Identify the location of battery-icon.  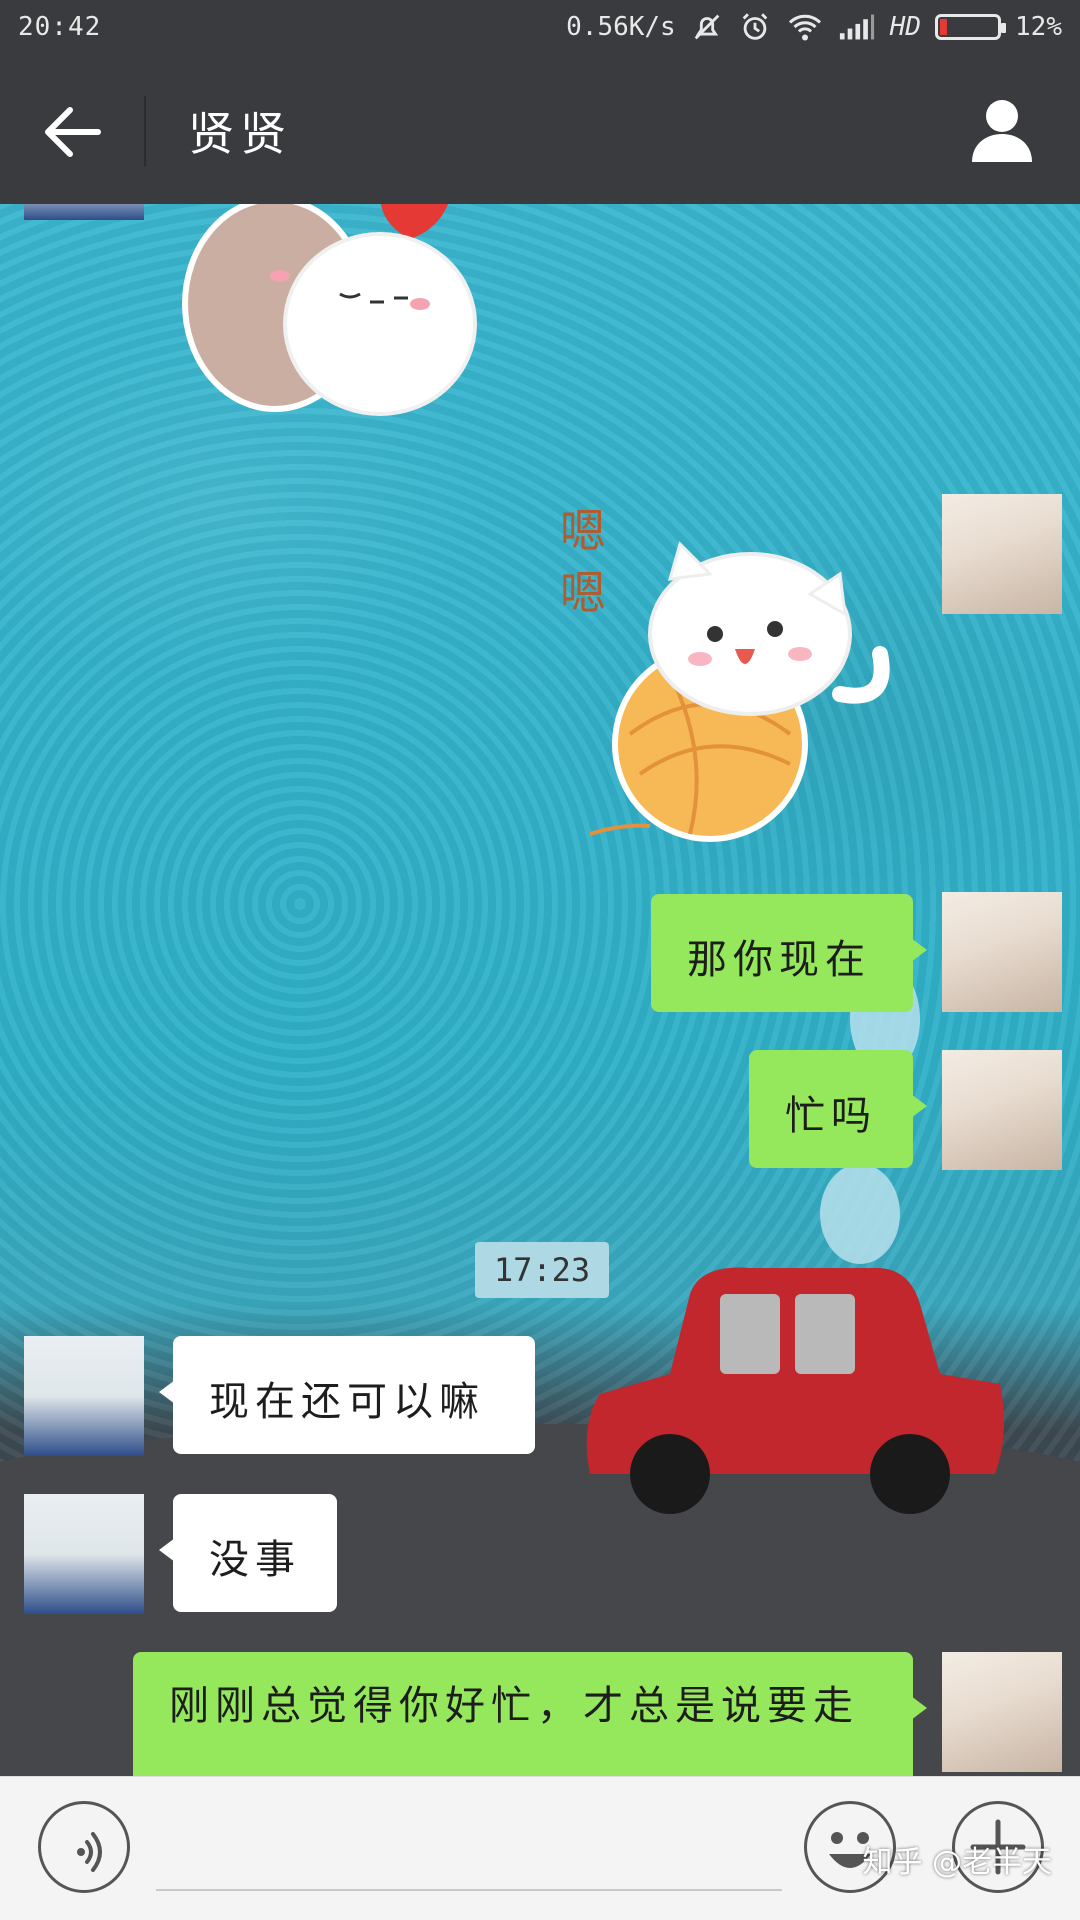
(971, 27).